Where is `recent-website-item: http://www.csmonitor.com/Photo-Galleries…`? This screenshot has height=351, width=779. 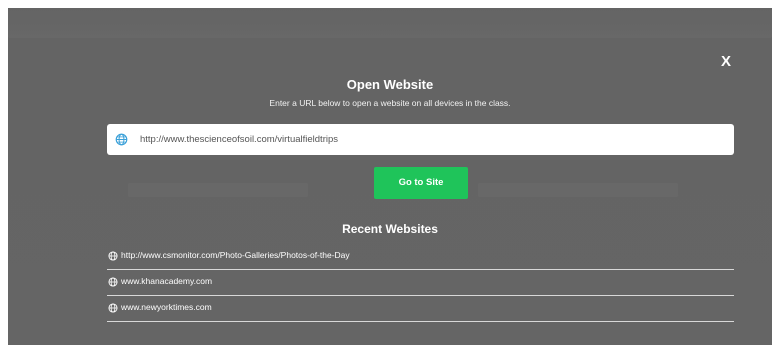 recent-website-item: http://www.csmonitor.com/Photo-Galleries… is located at coordinates (420, 257).